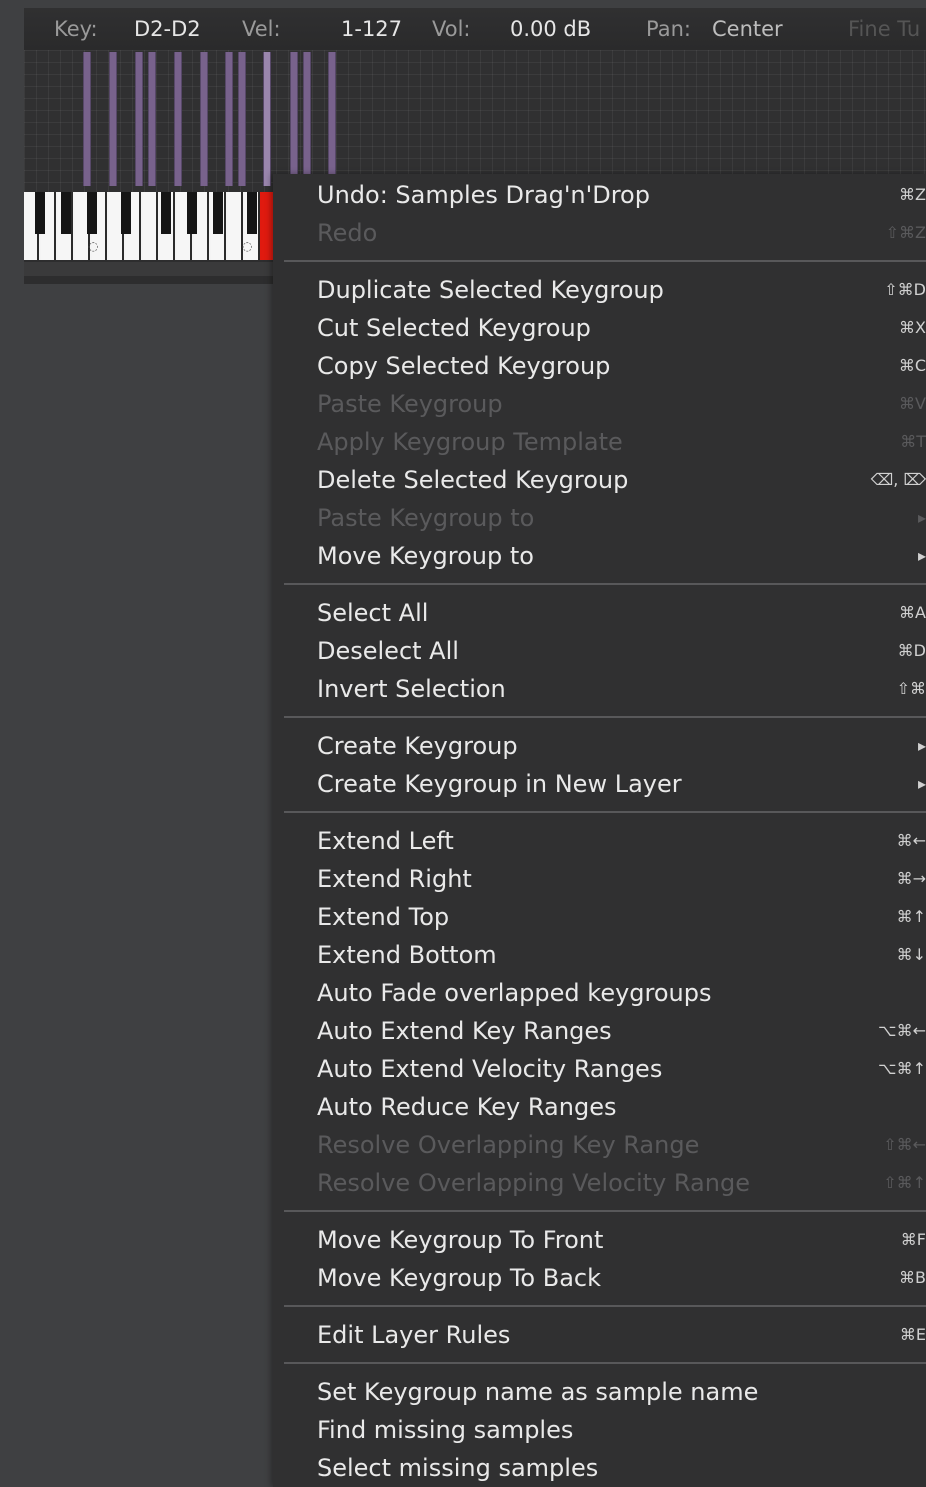 The height and width of the screenshot is (1487, 926). I want to click on piano-keyboard: ◌ ◌, so click(149, 226).